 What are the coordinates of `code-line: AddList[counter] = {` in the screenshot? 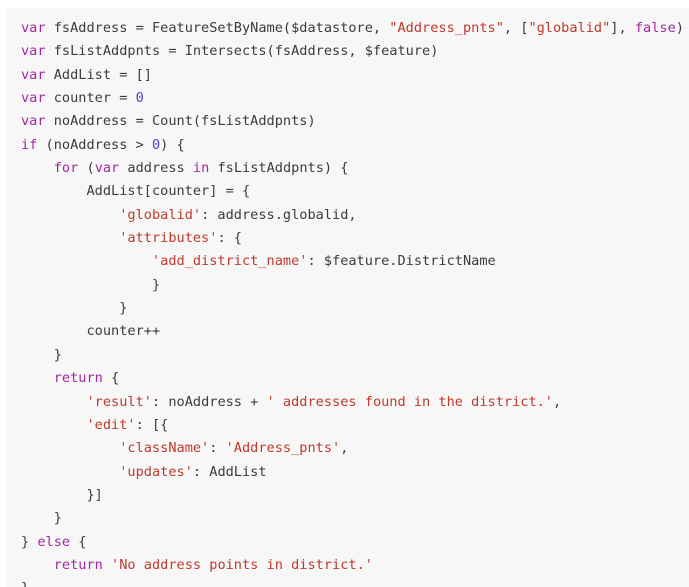 It's located at (348, 191).